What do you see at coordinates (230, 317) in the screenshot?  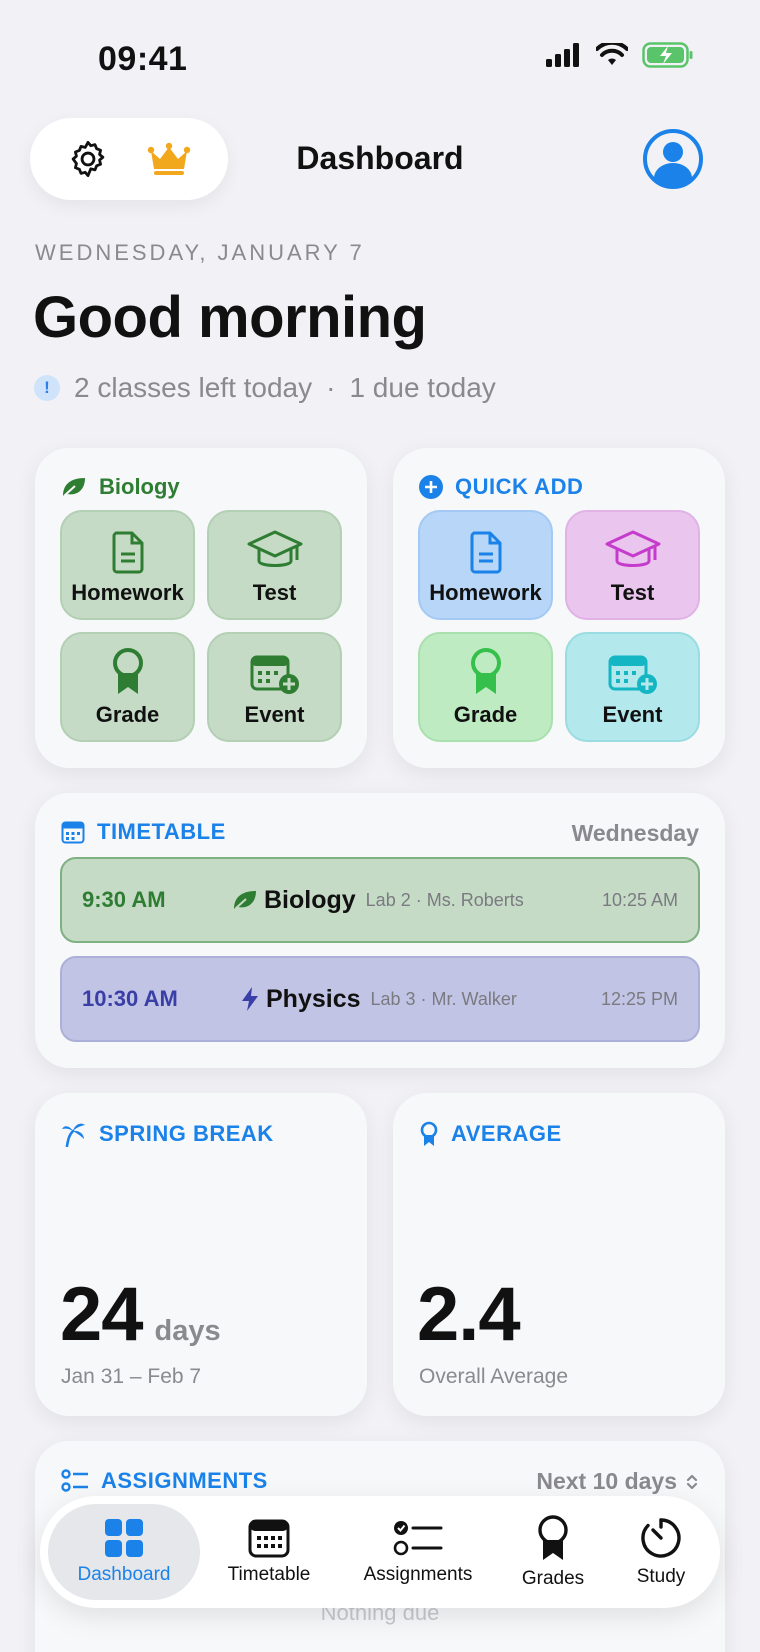 I see `greeting-heading: Good morning` at bounding box center [230, 317].